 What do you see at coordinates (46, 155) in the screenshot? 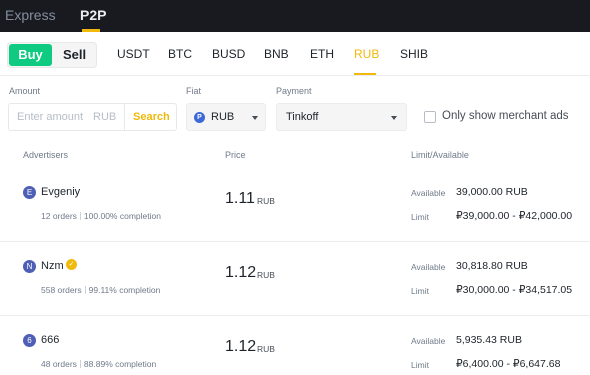
I see `header-advertisers: Advertisers` at bounding box center [46, 155].